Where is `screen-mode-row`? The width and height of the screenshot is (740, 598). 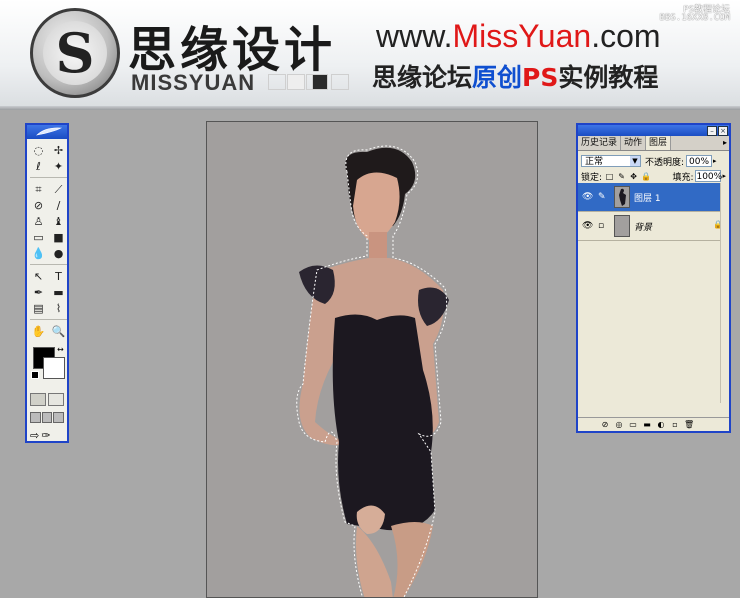 screen-mode-row is located at coordinates (47, 417).